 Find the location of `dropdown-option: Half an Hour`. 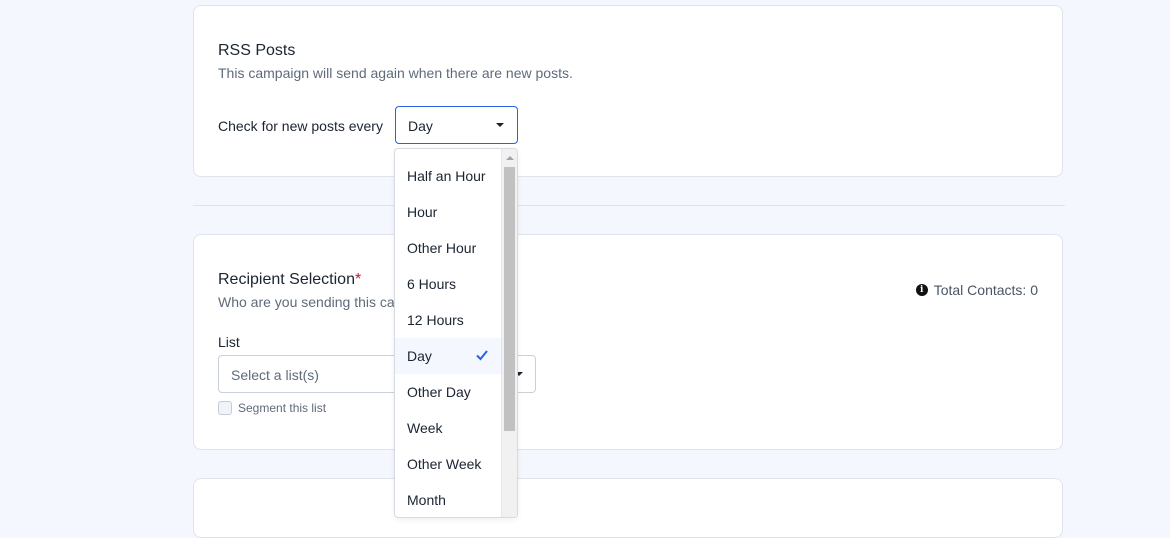

dropdown-option: Half an Hour is located at coordinates (448, 176).